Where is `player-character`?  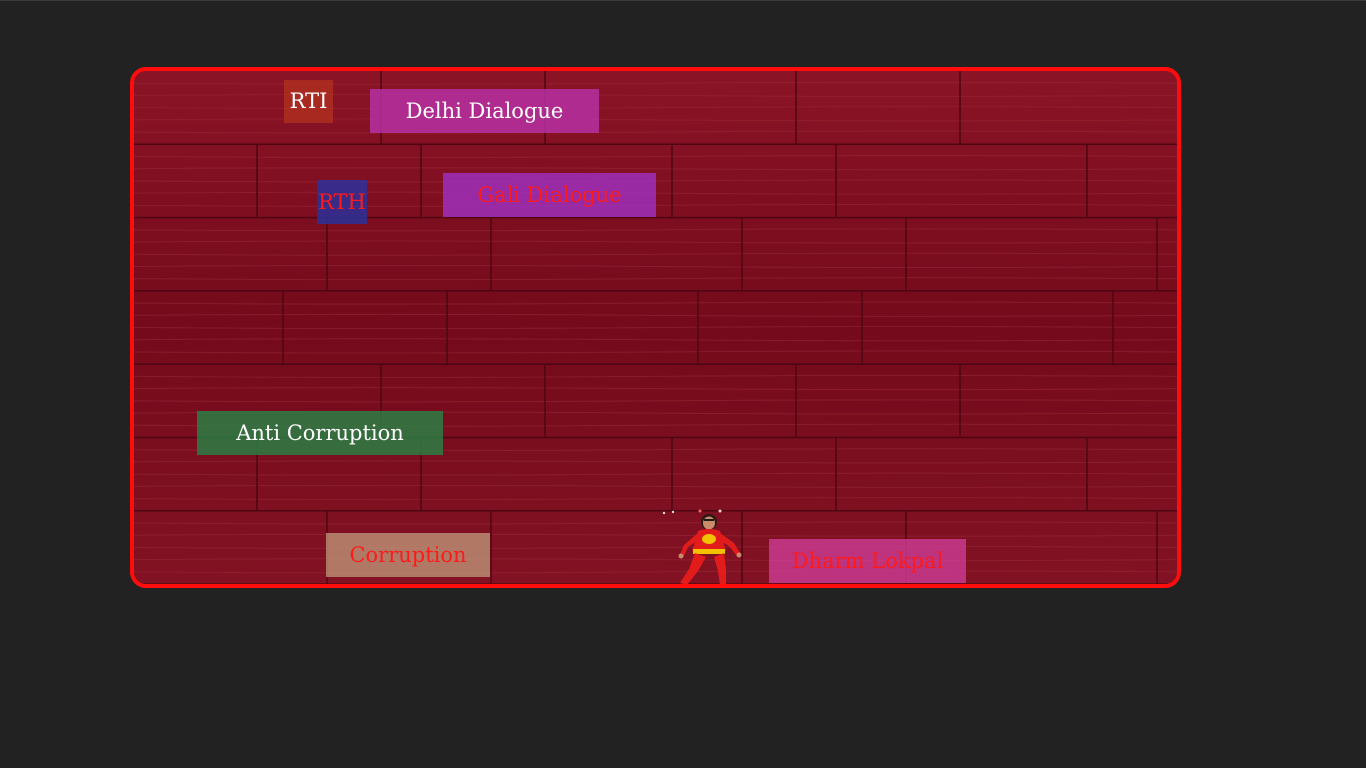 player-character is located at coordinates (699, 547).